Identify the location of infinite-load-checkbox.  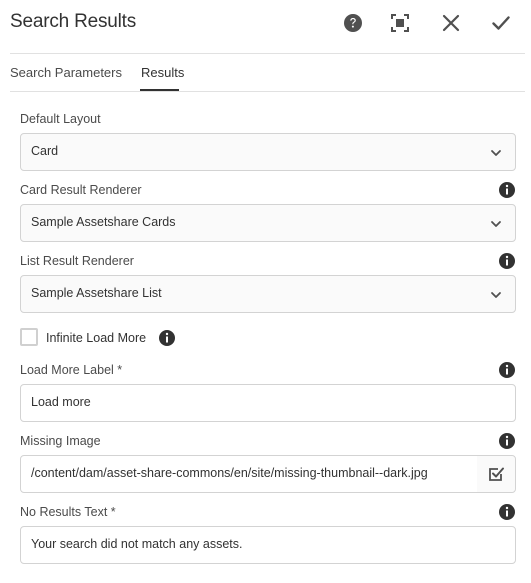
(29, 337).